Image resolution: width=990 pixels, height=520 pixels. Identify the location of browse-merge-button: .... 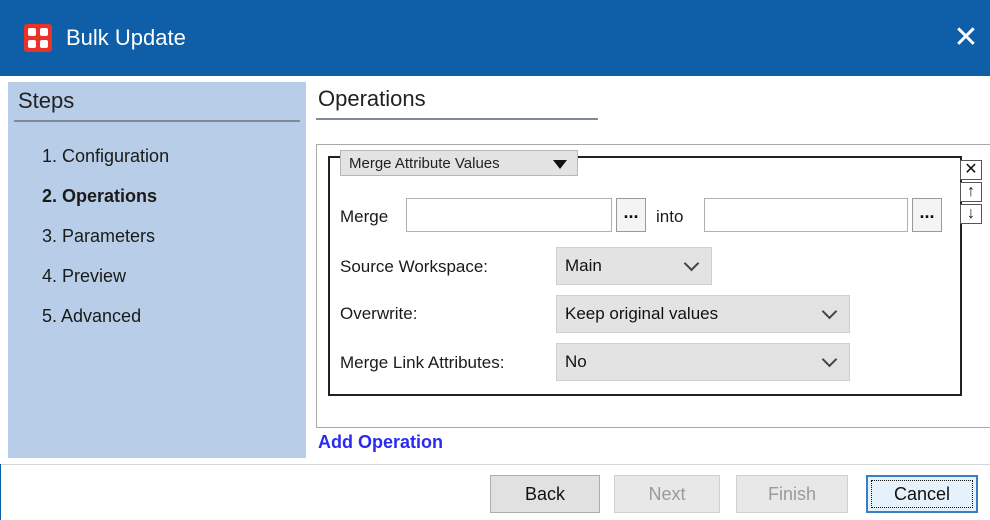
(631, 215).